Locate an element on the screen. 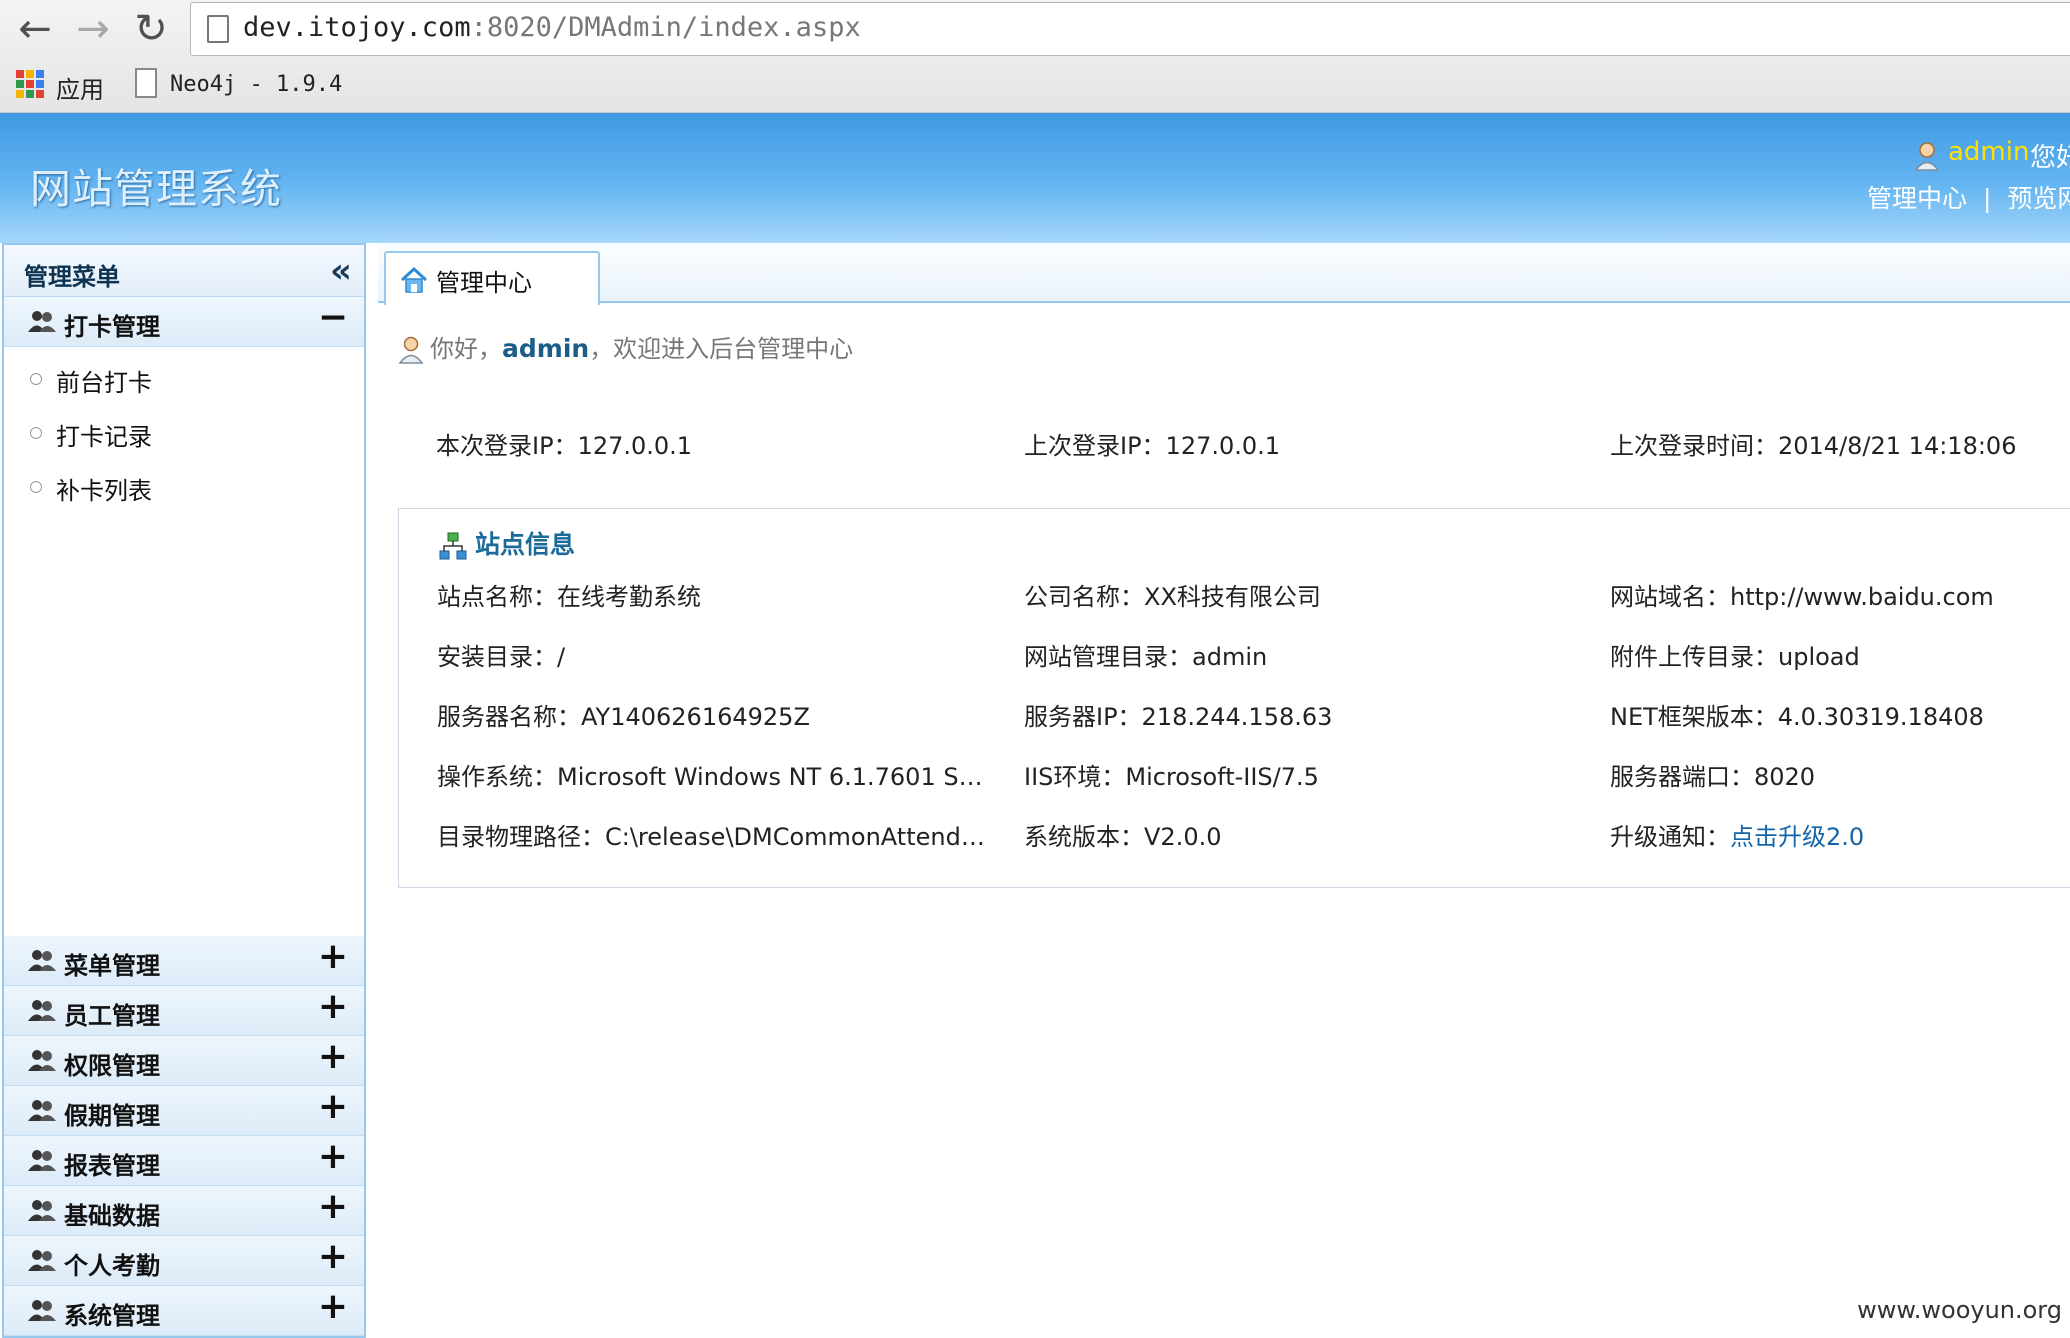  reload-icon: ↻ is located at coordinates (151, 29).